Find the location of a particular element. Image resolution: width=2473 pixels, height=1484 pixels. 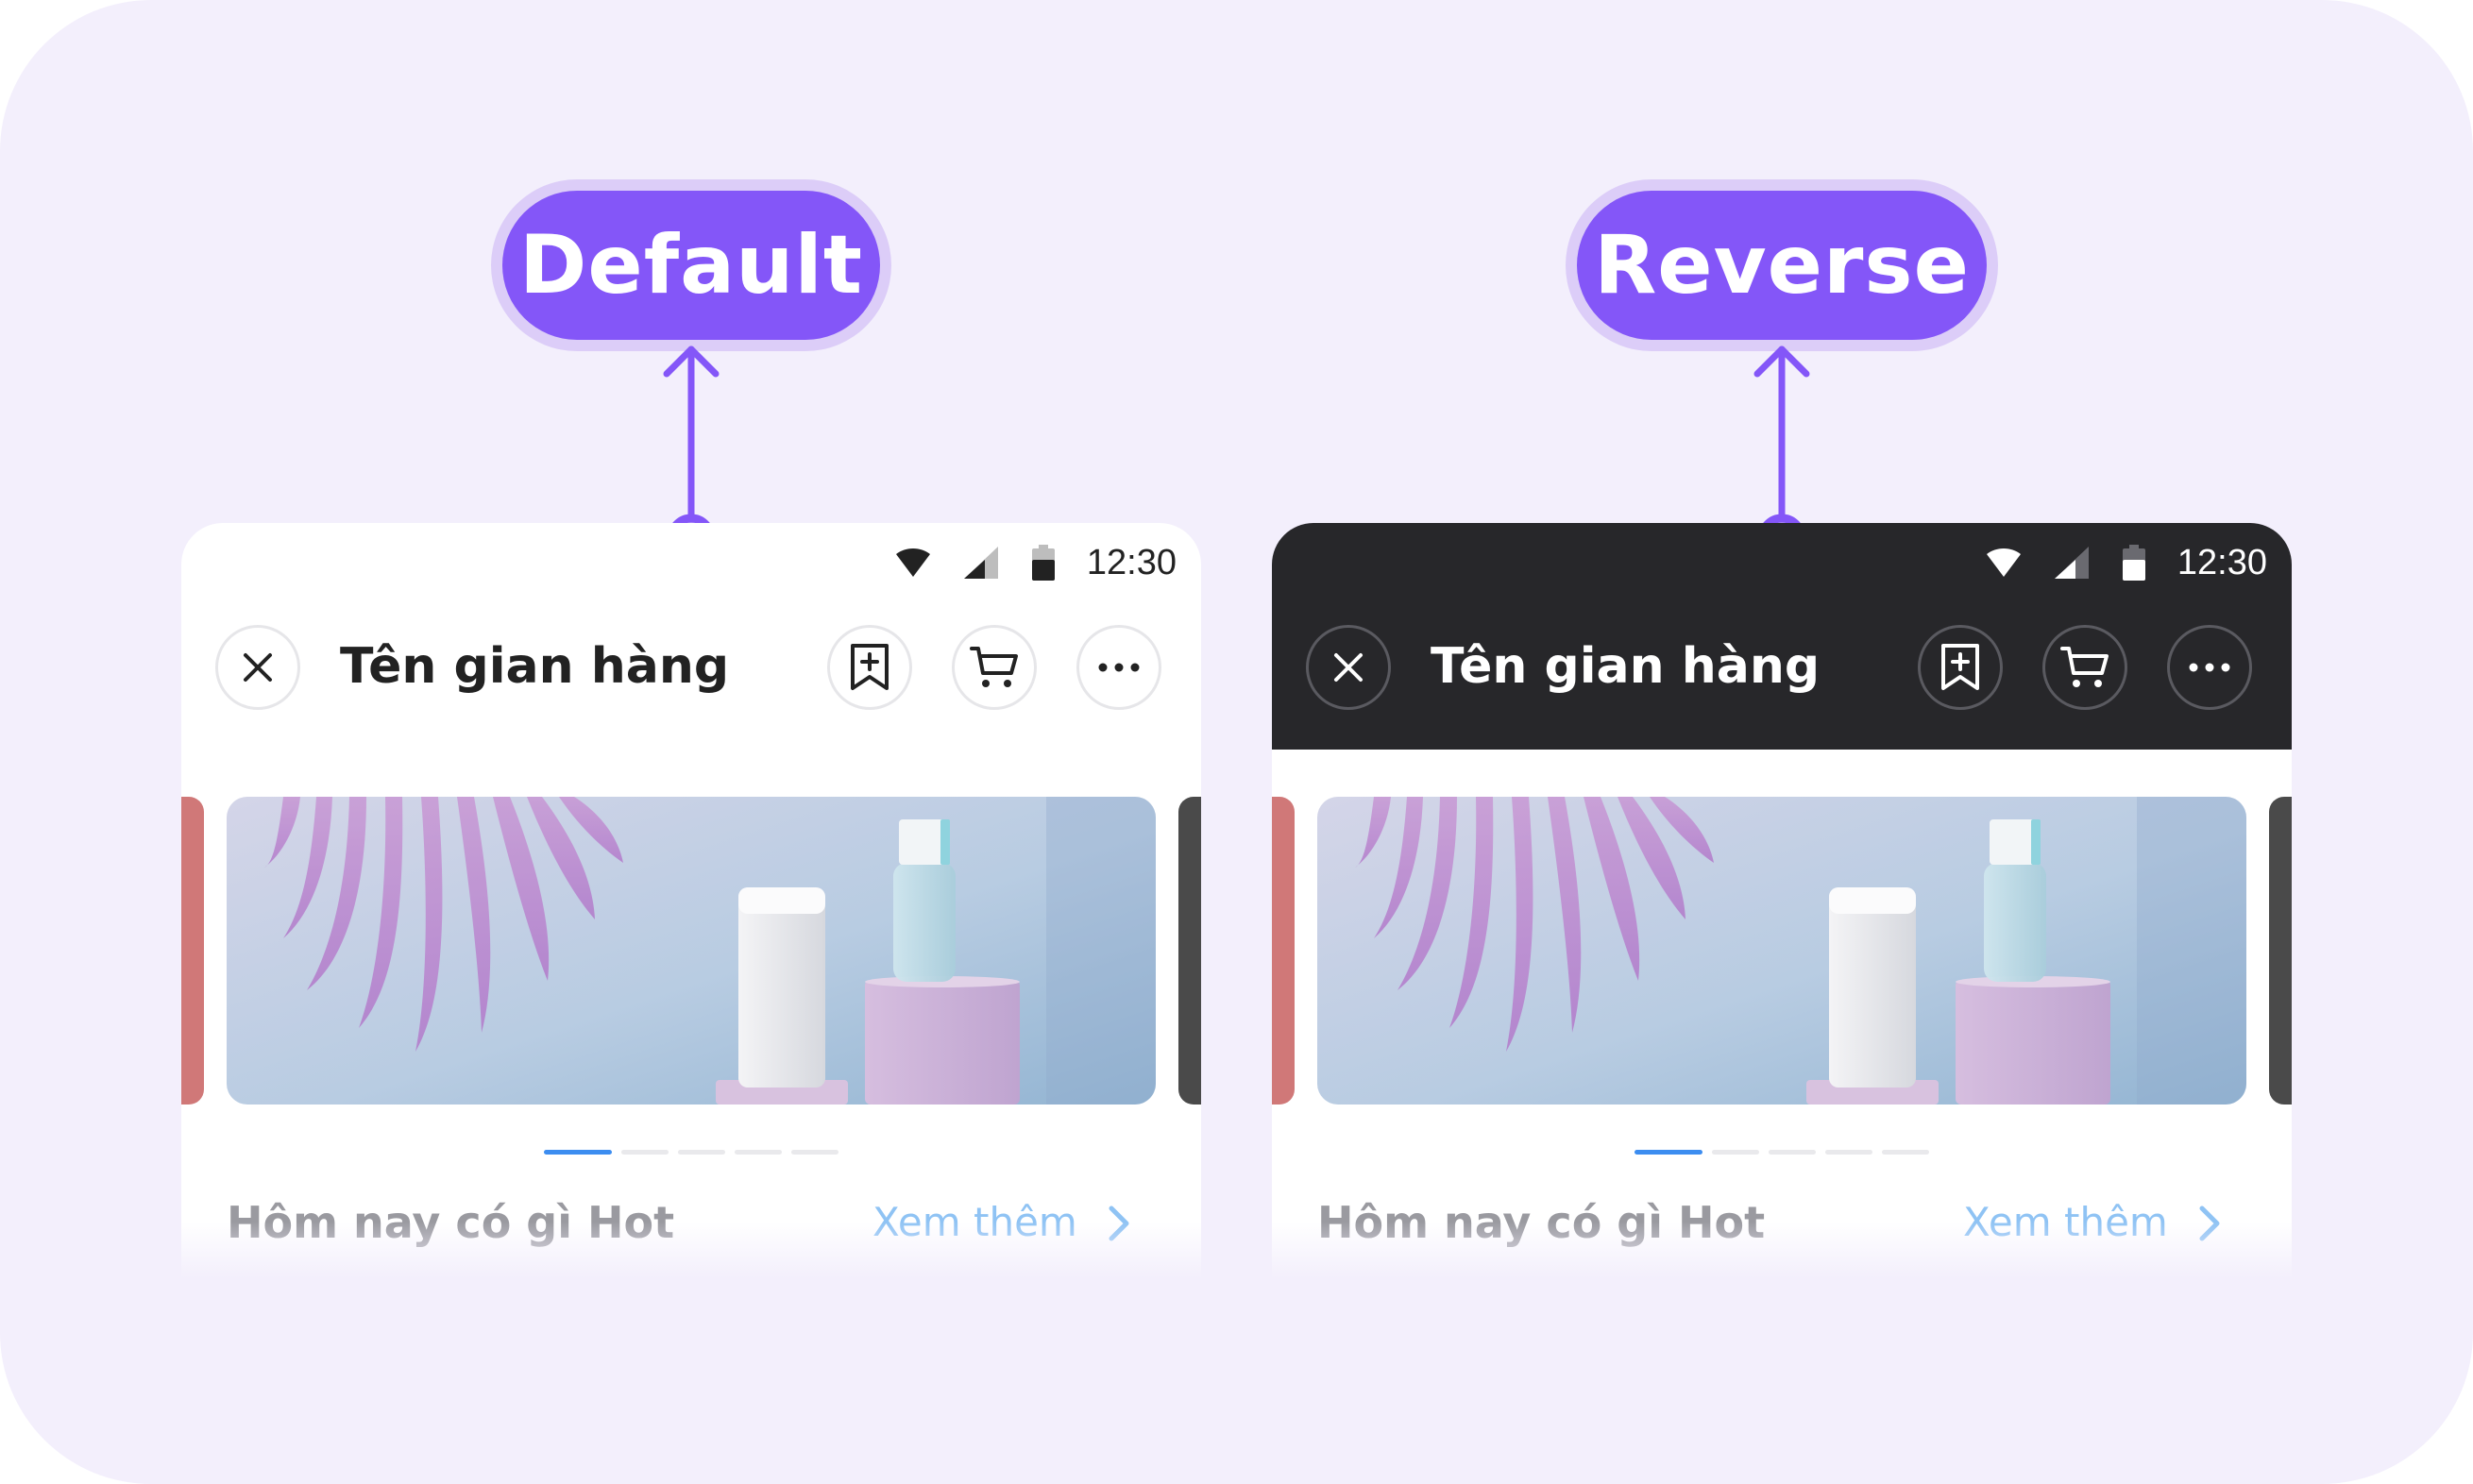

reverse-label-pill: Reverse is located at coordinates (1782, 265).